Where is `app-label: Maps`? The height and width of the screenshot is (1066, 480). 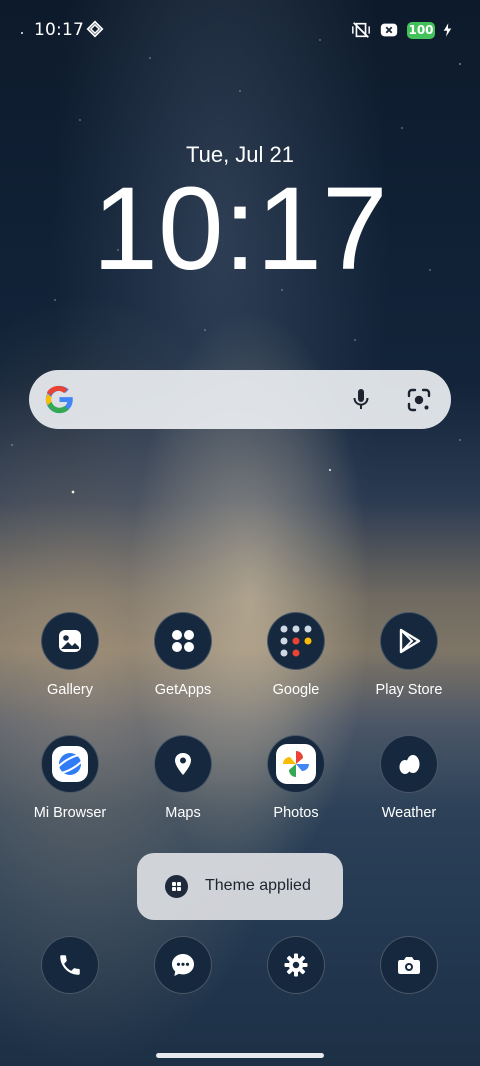 app-label: Maps is located at coordinates (183, 813).